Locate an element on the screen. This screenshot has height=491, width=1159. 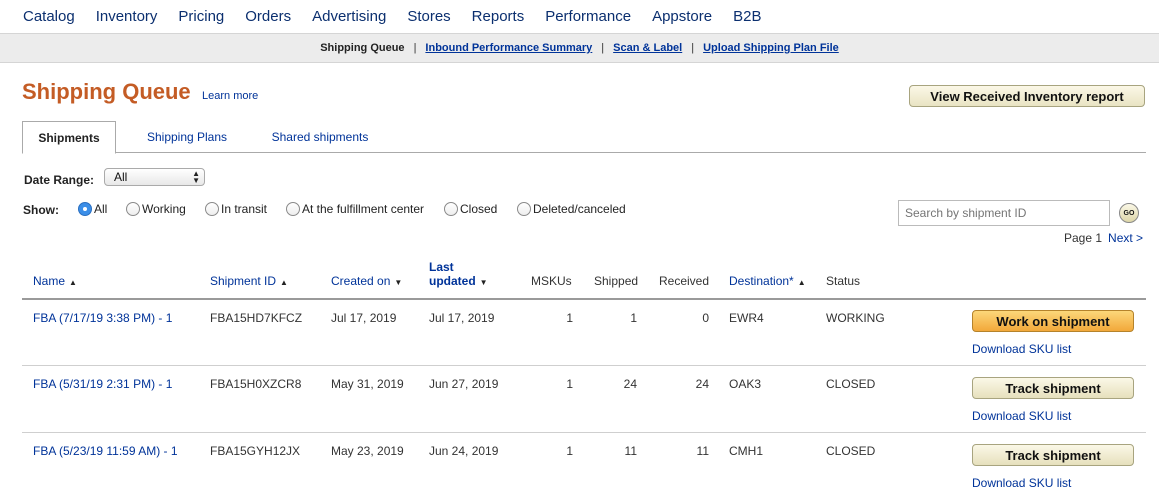
radio-closed-label: Closed is located at coordinates (479, 209).